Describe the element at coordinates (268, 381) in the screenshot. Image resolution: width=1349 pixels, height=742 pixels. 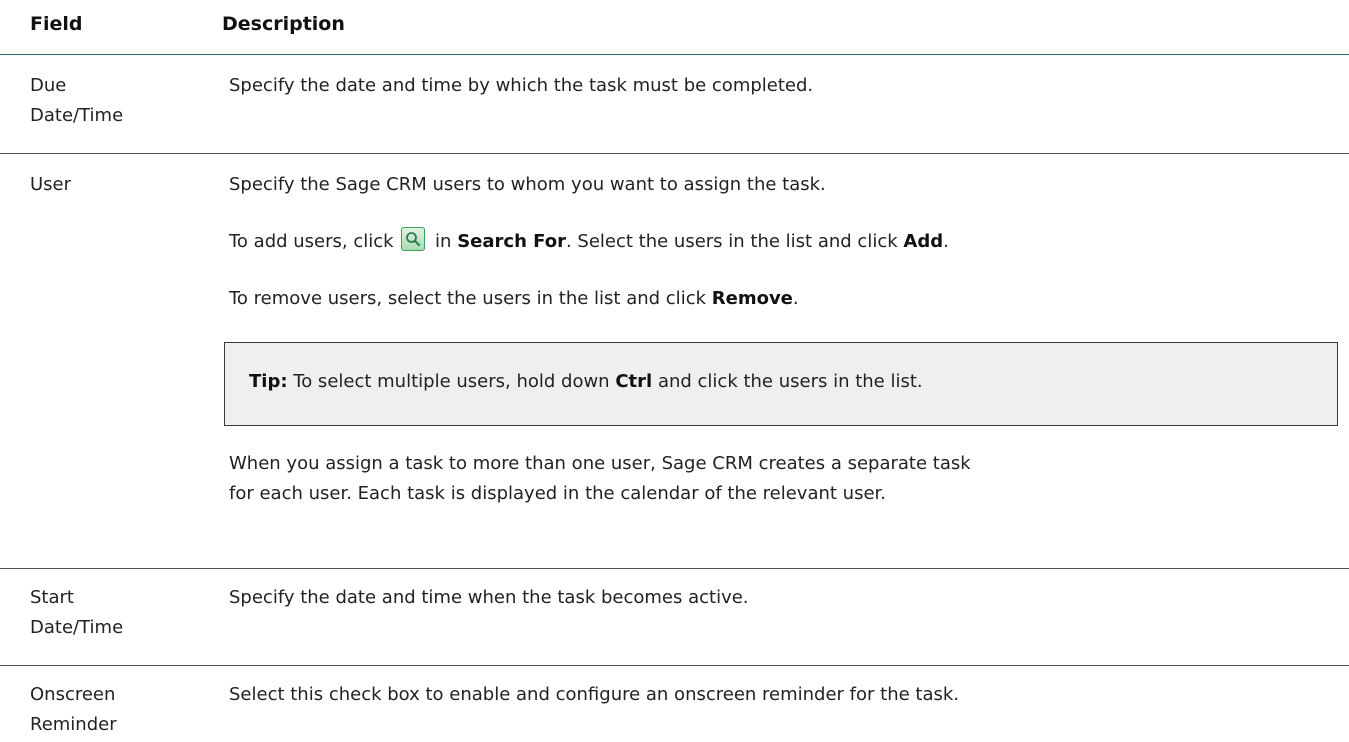
I see `tip-label: Tip:` at that location.